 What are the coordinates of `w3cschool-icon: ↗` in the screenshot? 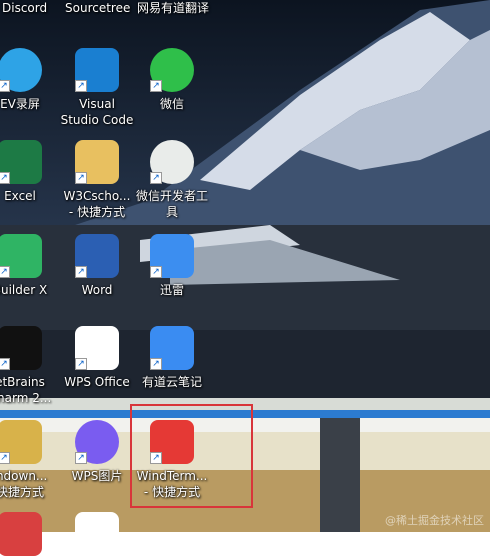 It's located at (97, 162).